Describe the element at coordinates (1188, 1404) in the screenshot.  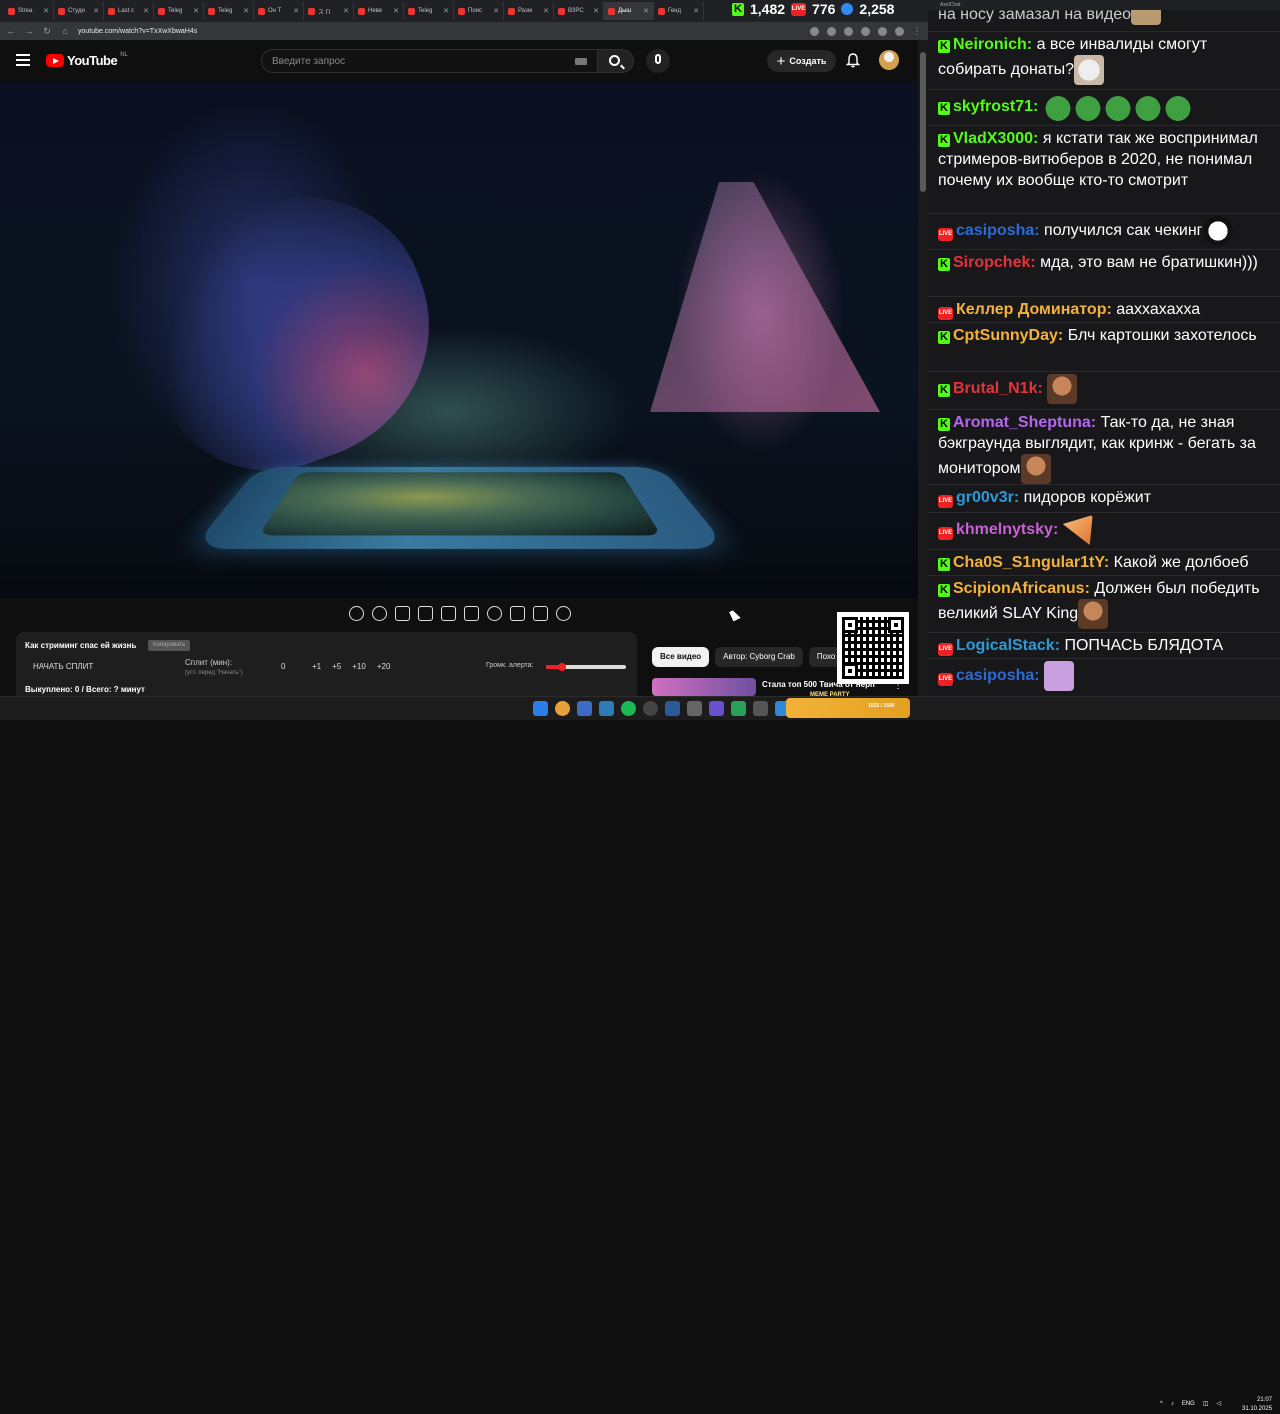
I see `keyboard-language: ENG` at that location.